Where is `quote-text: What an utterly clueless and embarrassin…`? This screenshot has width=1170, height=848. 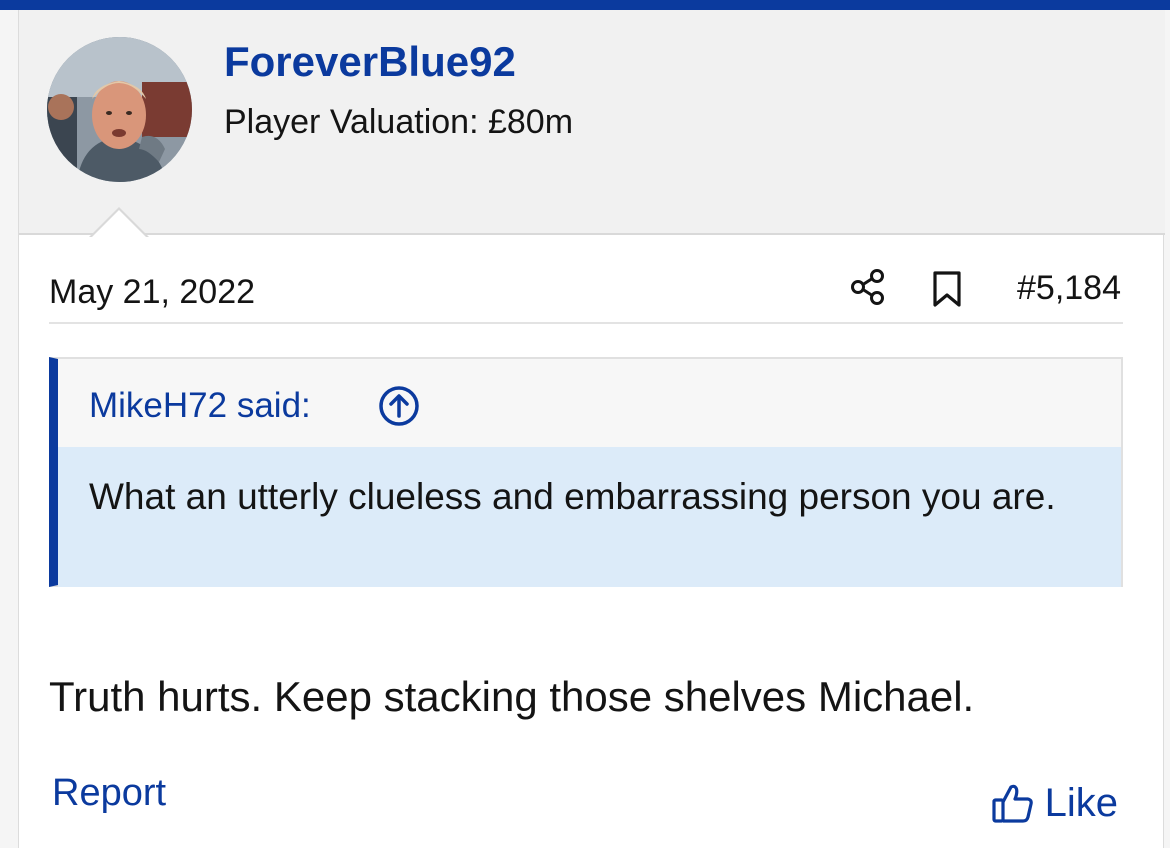
quote-text: What an utterly clueless and embarrassin… is located at coordinates (572, 496).